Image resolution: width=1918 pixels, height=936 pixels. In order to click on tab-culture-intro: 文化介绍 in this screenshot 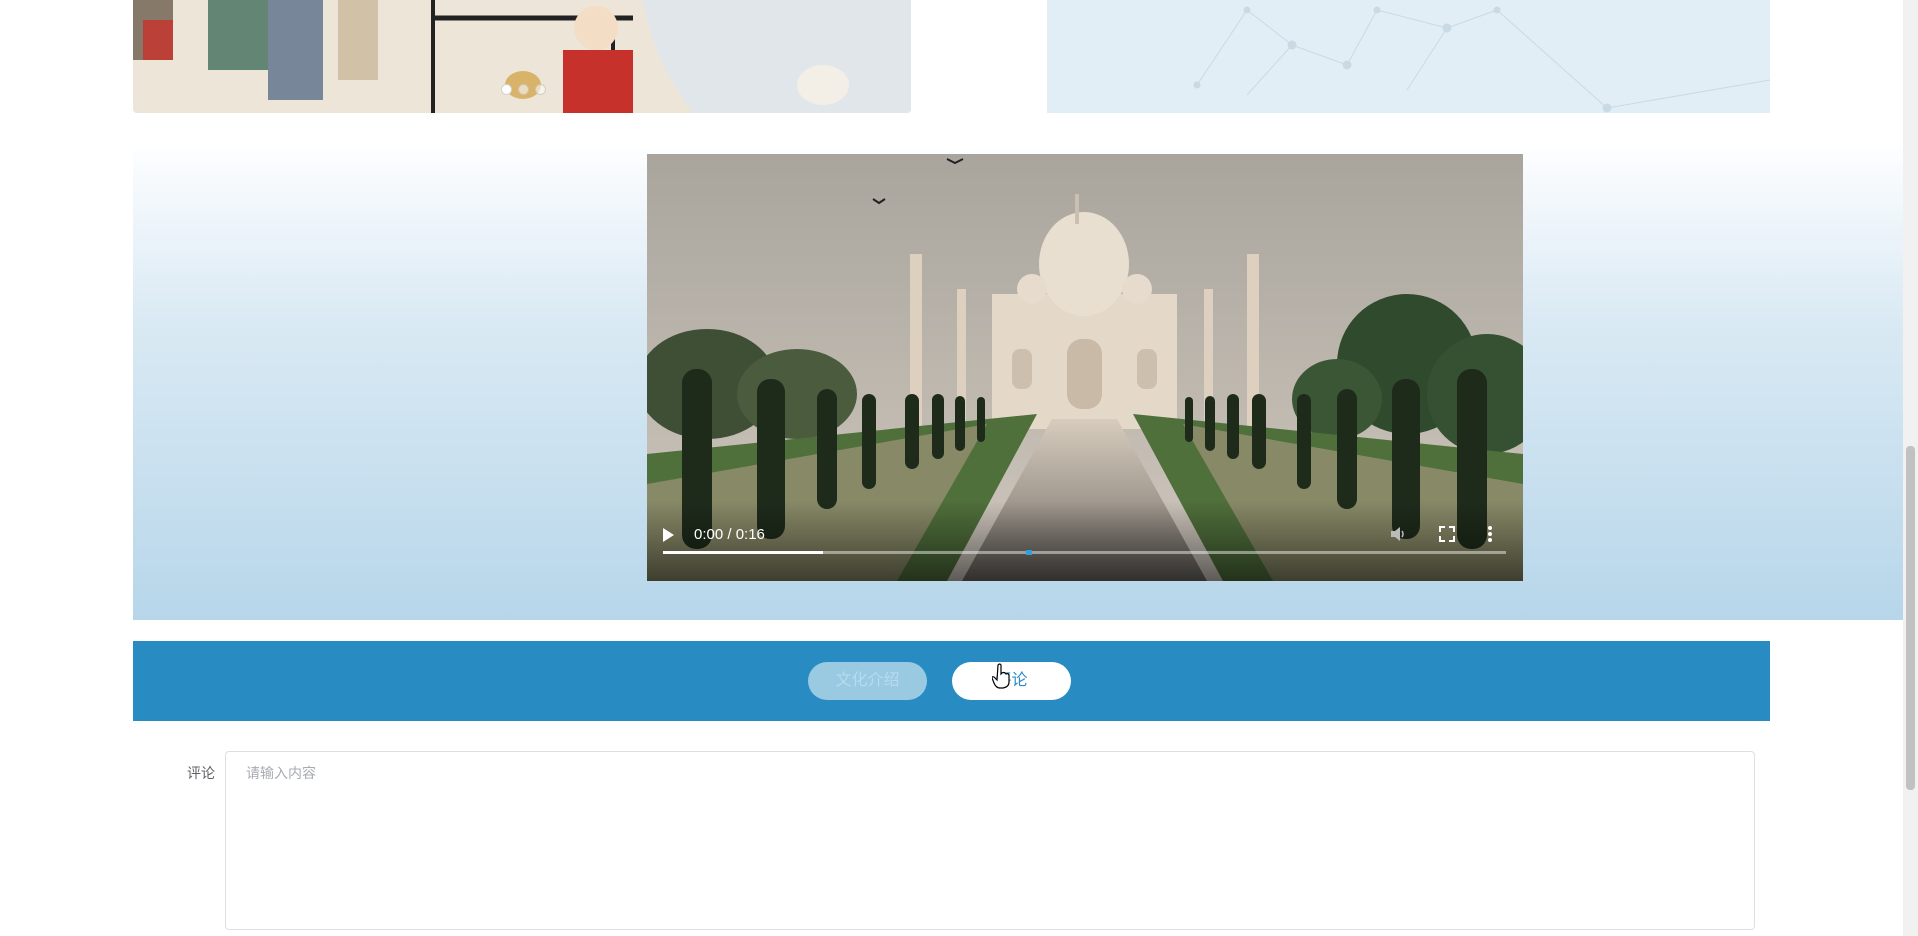, I will do `click(867, 681)`.